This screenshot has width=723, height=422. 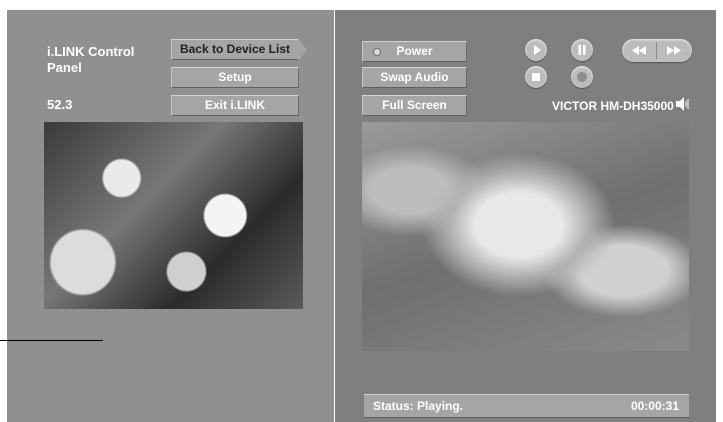 I want to click on fast-forward-icon, so click(x=674, y=50).